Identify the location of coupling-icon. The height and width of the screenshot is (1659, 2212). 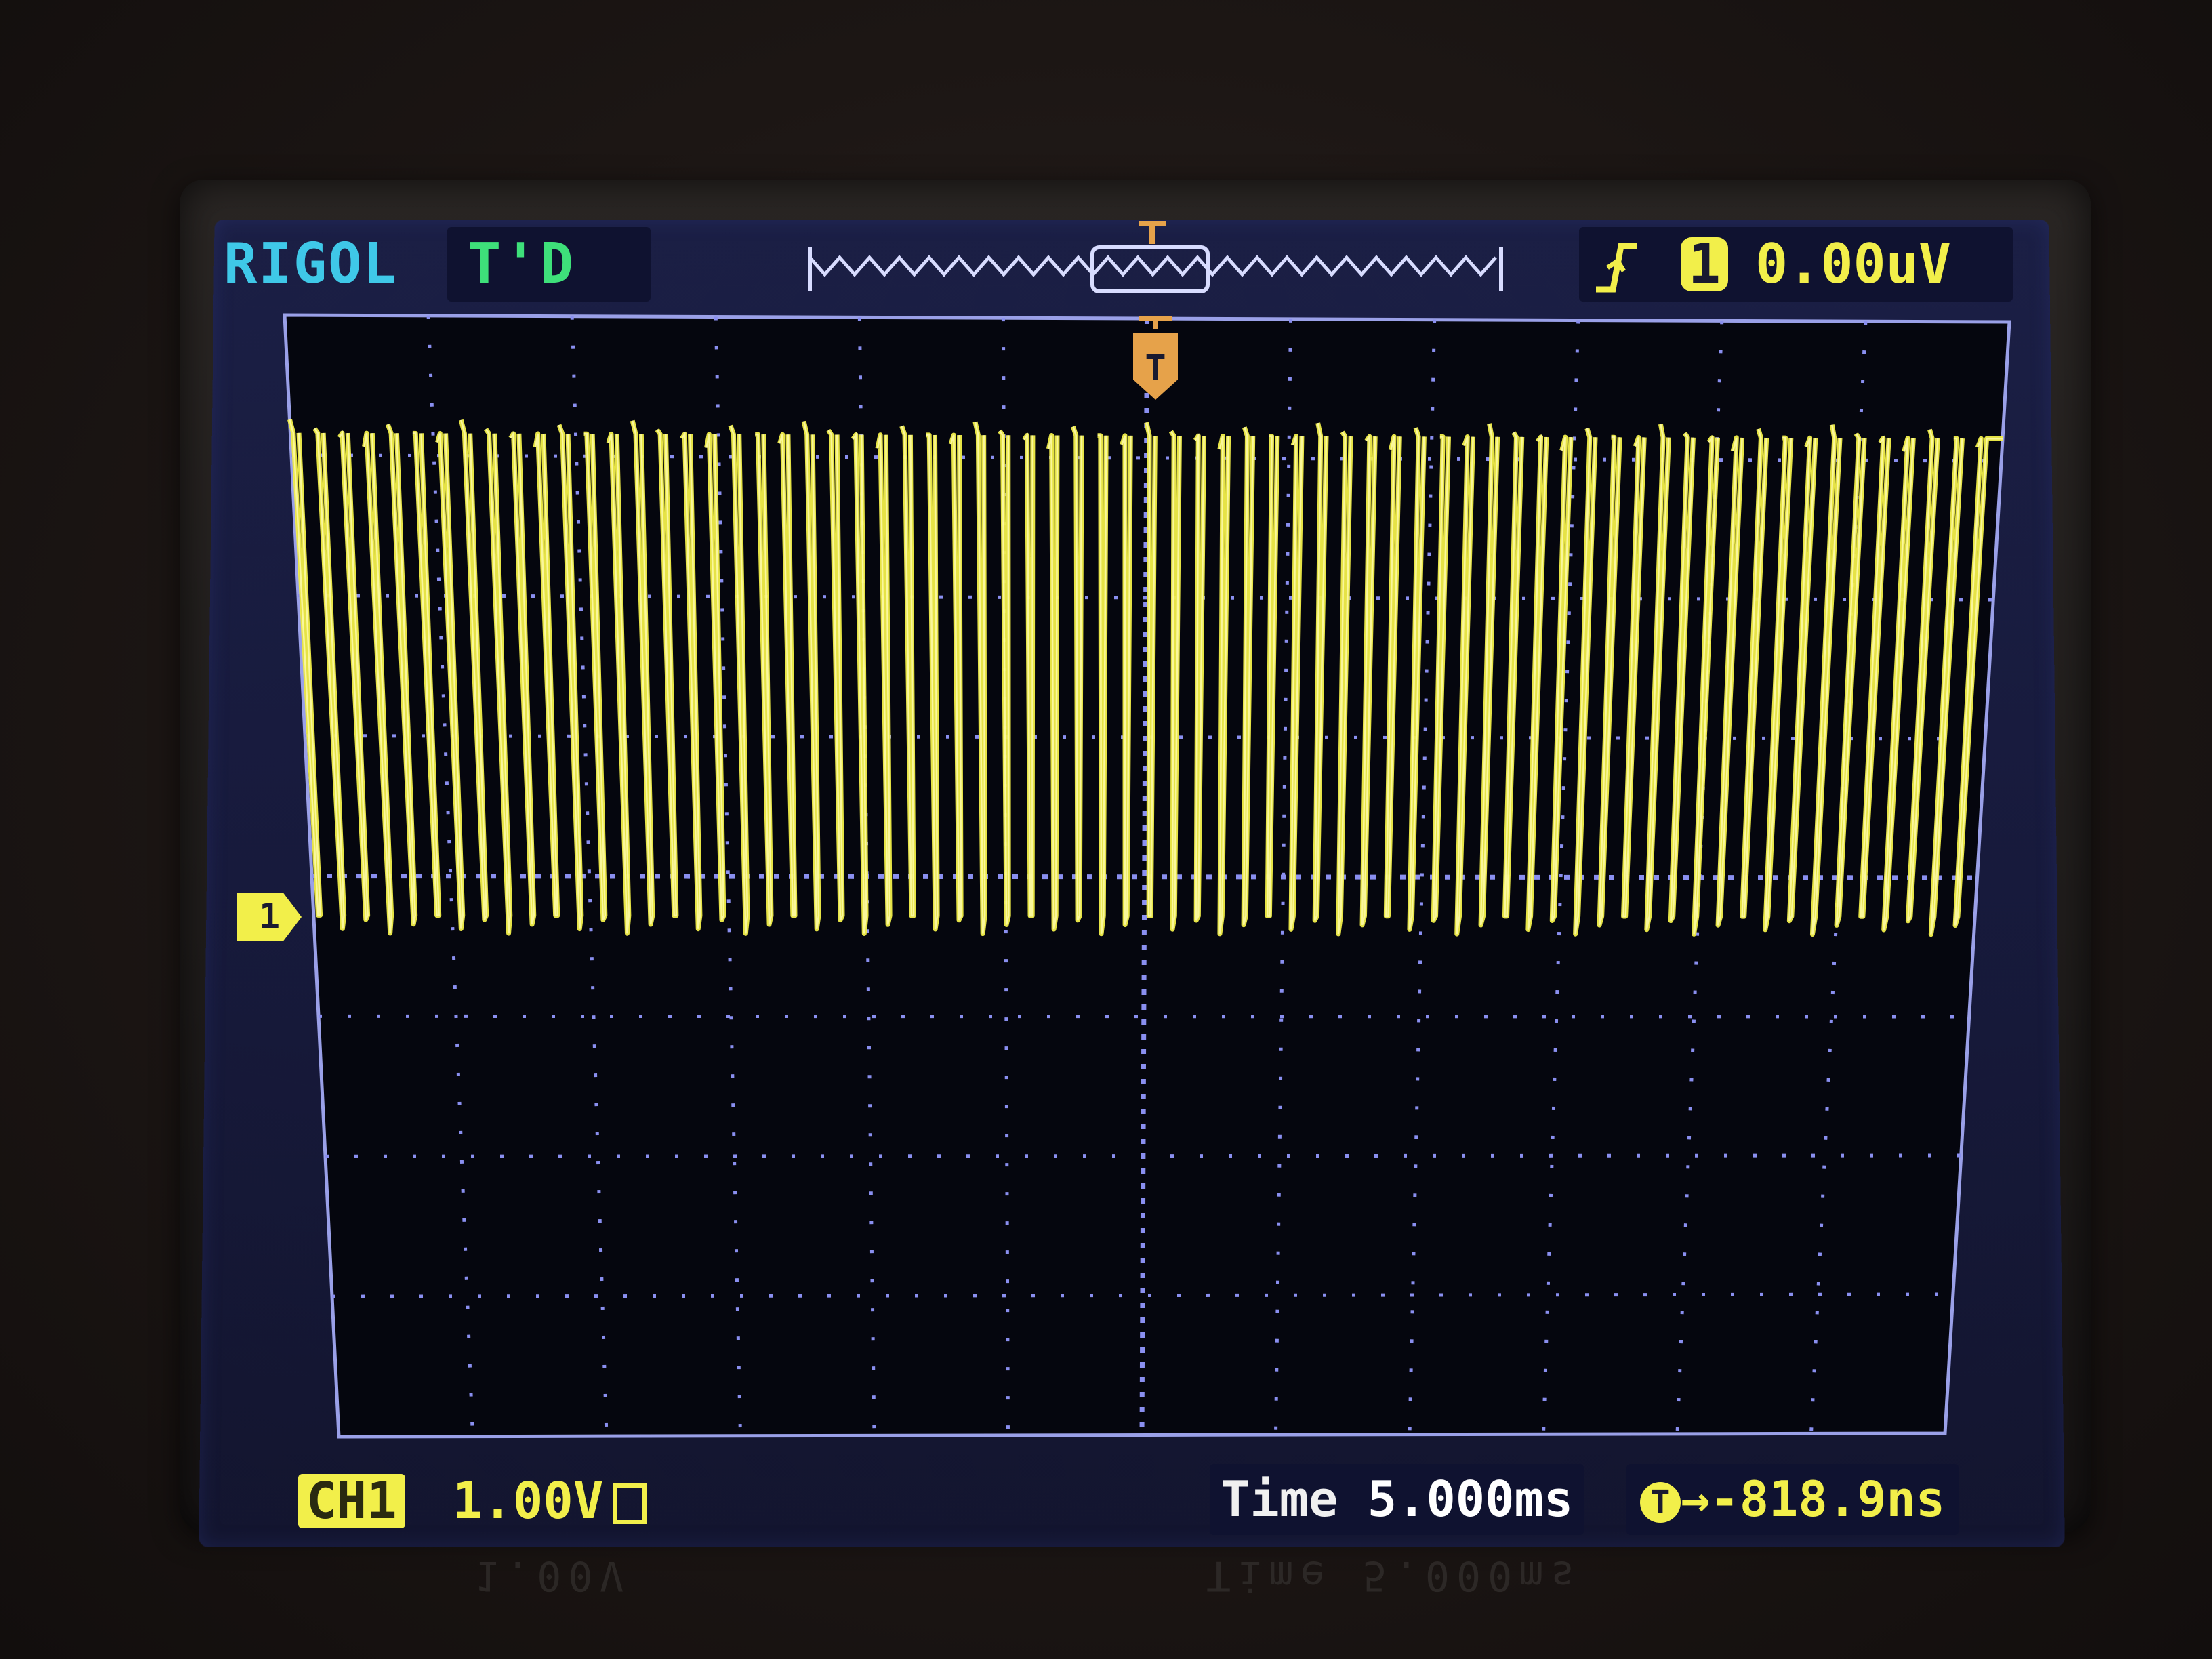
(630, 1503).